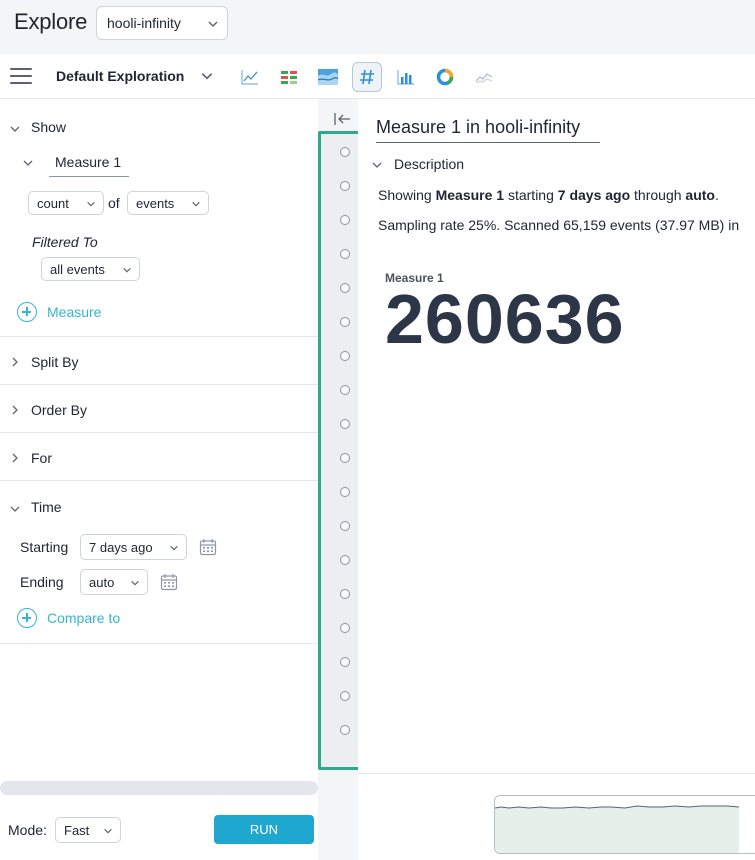  I want to click on aggregation-select: count, so click(66, 203).